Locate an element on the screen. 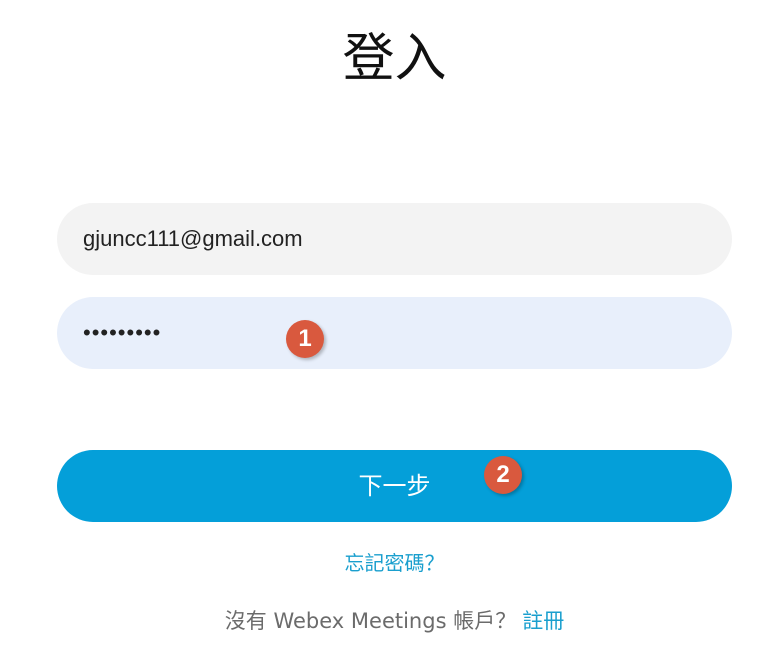  signup-prompt: 沒有 Webex Meetings 帳戶？ 註冊 is located at coordinates (384, 621).